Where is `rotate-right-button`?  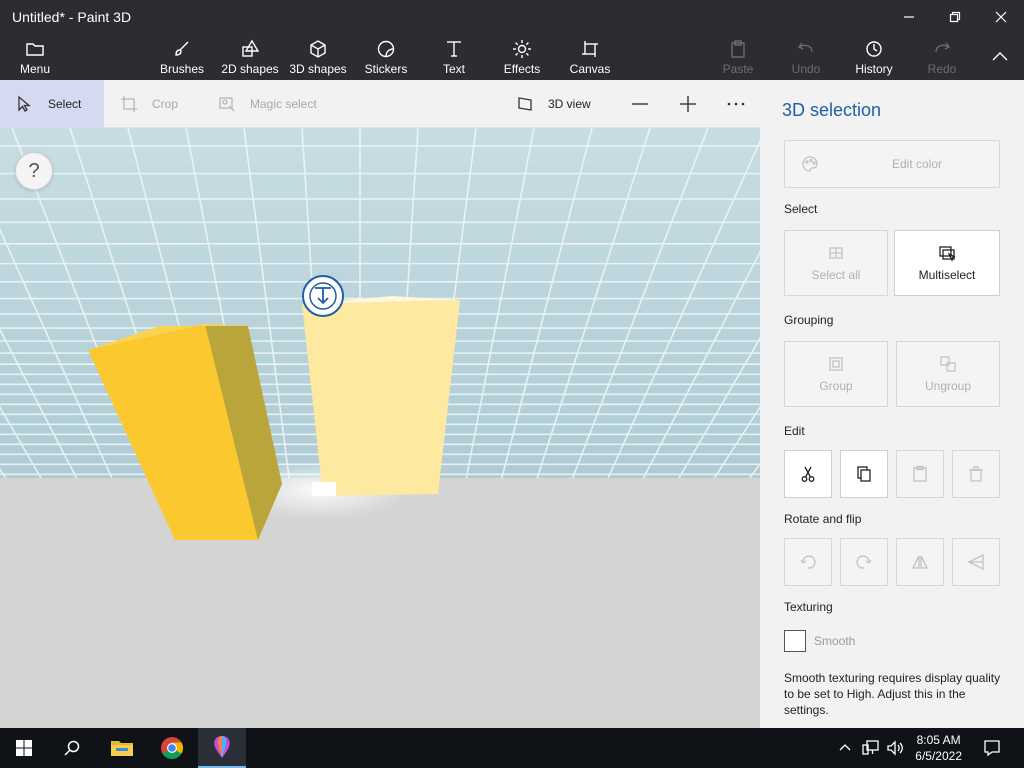
rotate-right-button is located at coordinates (864, 562).